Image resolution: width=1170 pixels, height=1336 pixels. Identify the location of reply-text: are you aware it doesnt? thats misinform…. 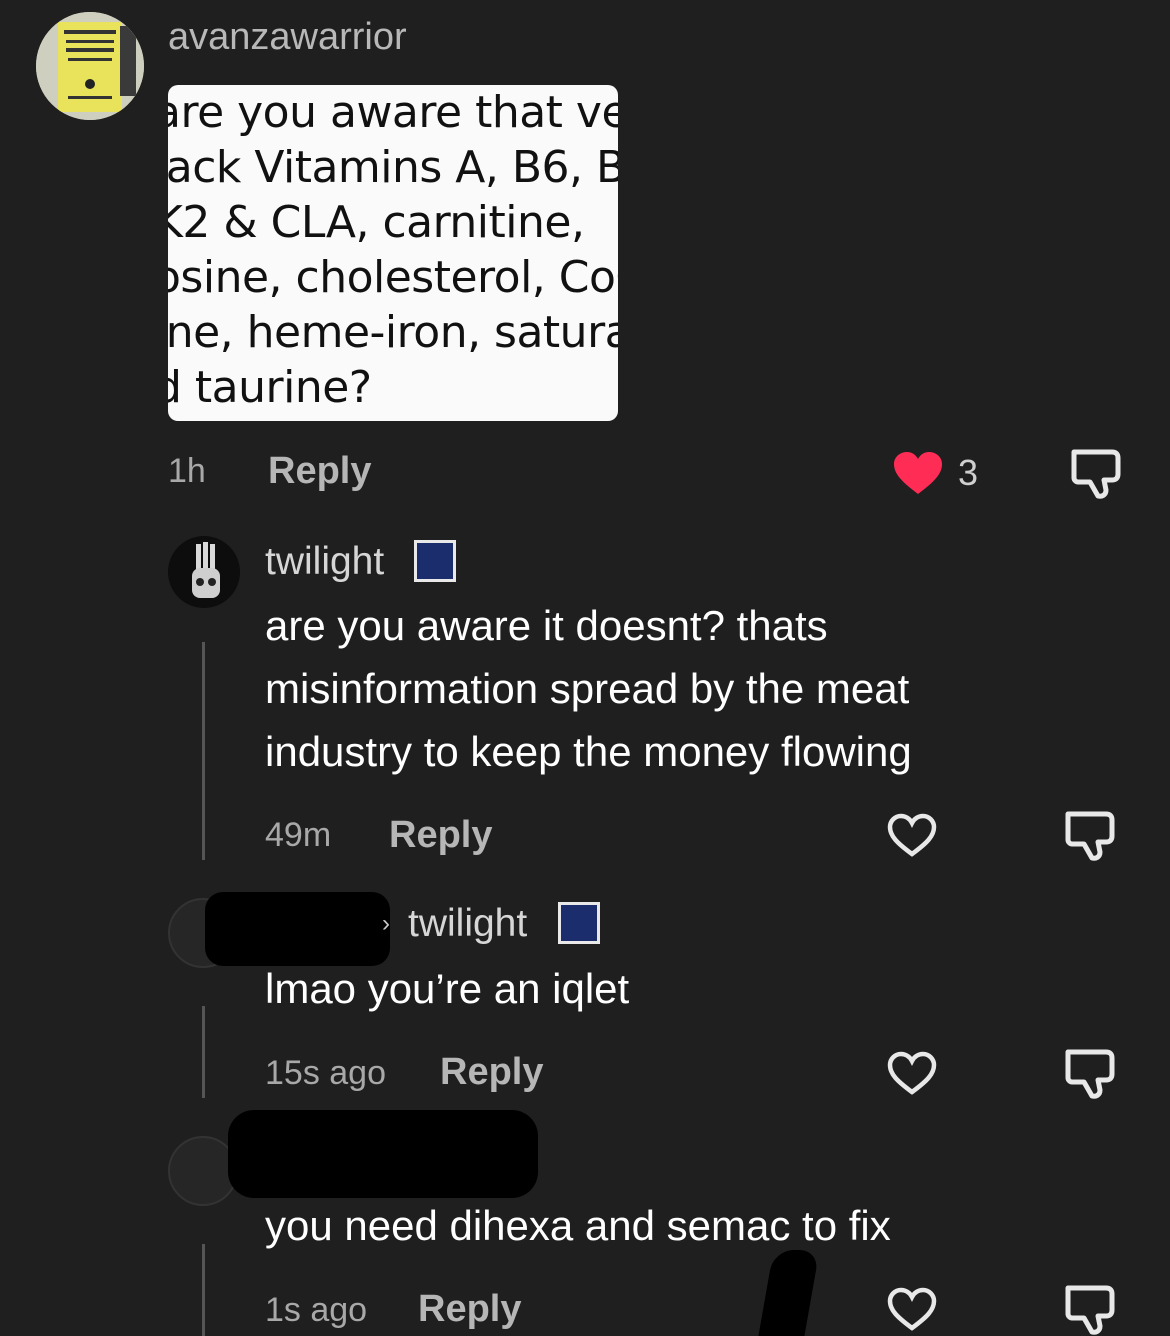
(588, 688).